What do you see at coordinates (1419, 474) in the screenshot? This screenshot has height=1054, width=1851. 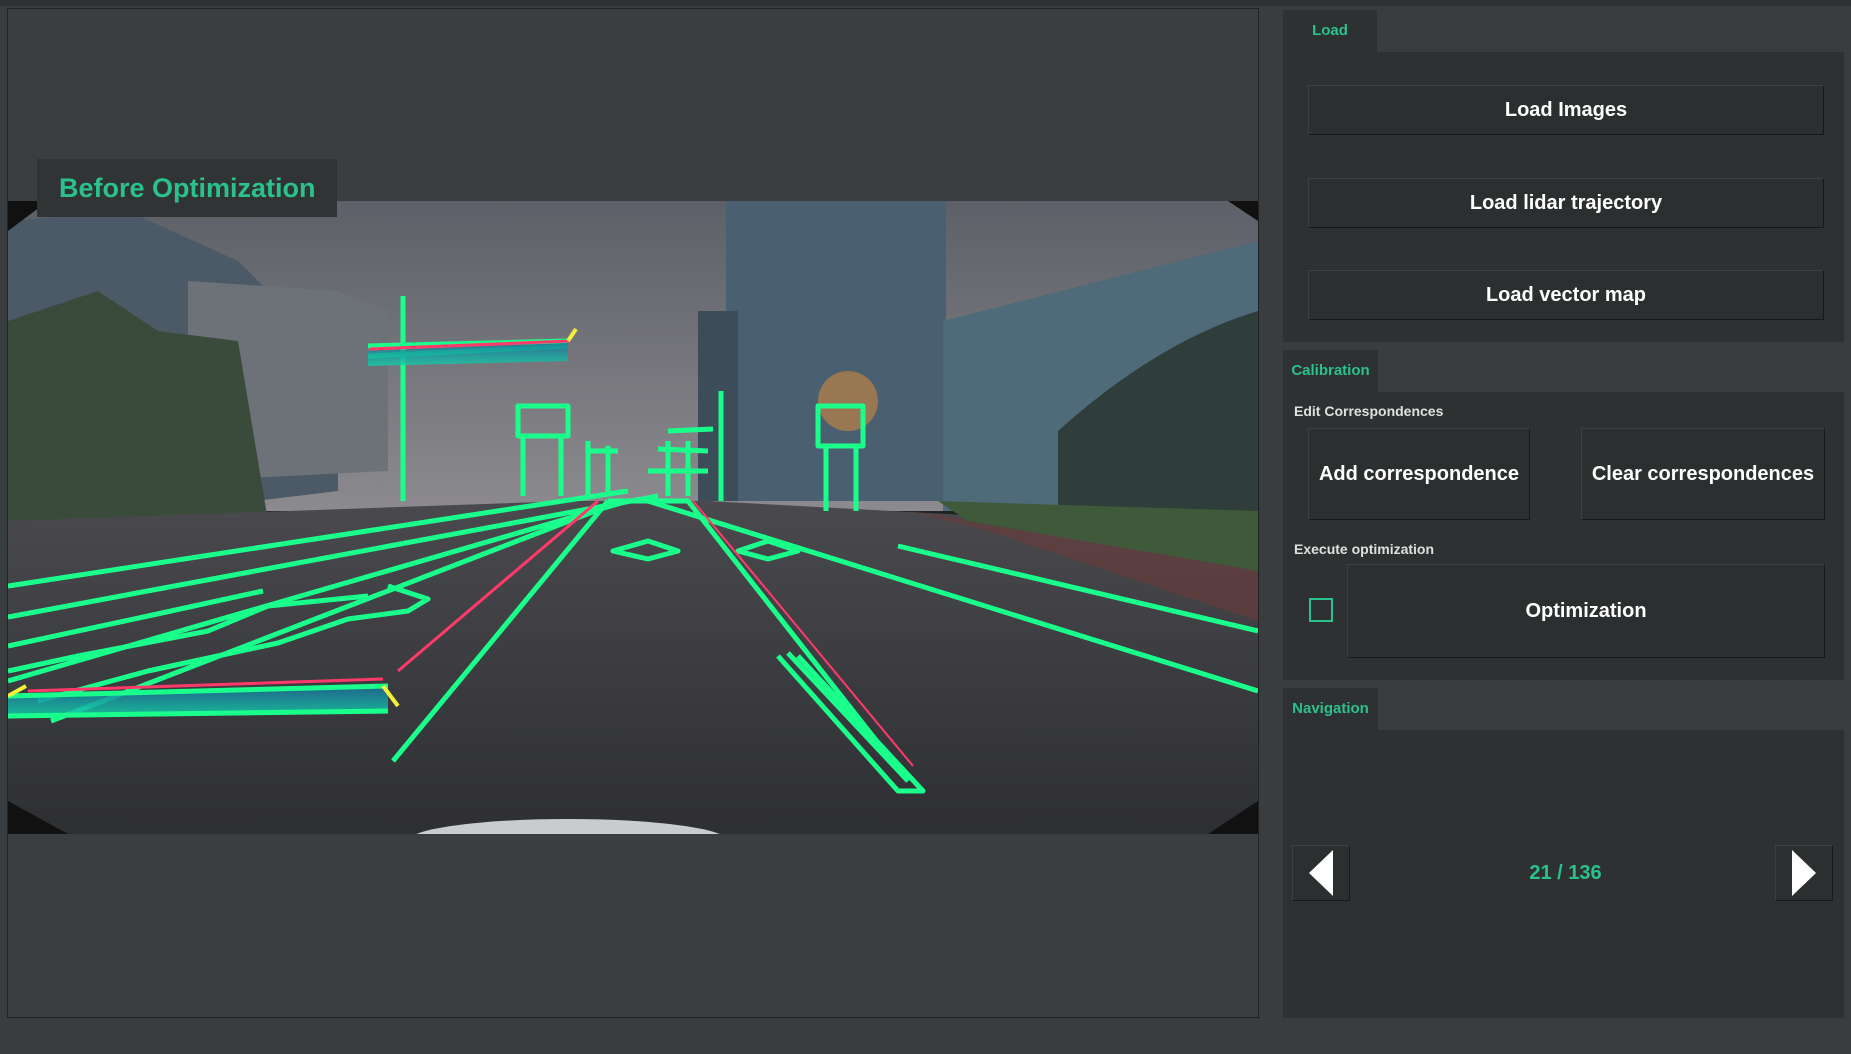 I see `add-correspondence-button: Add correspondence` at bounding box center [1419, 474].